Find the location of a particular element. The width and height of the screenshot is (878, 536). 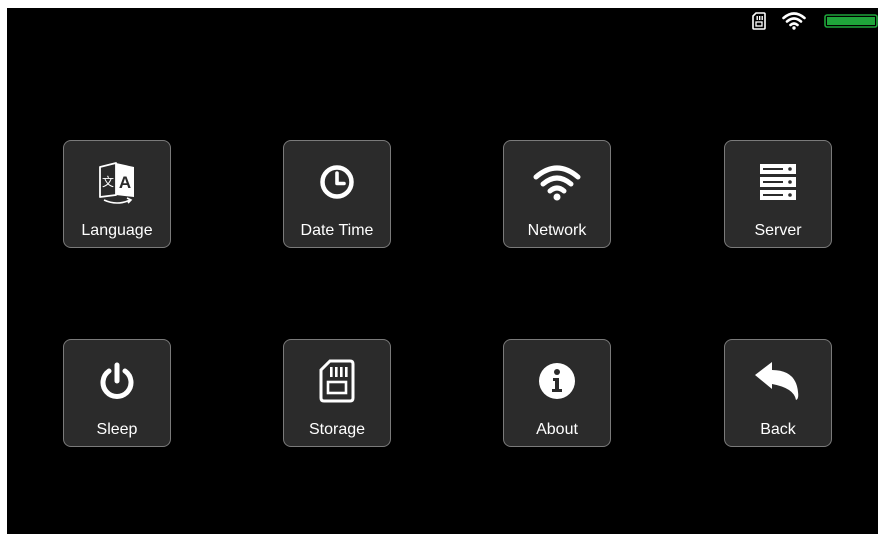

network-button: Network is located at coordinates (557, 194).